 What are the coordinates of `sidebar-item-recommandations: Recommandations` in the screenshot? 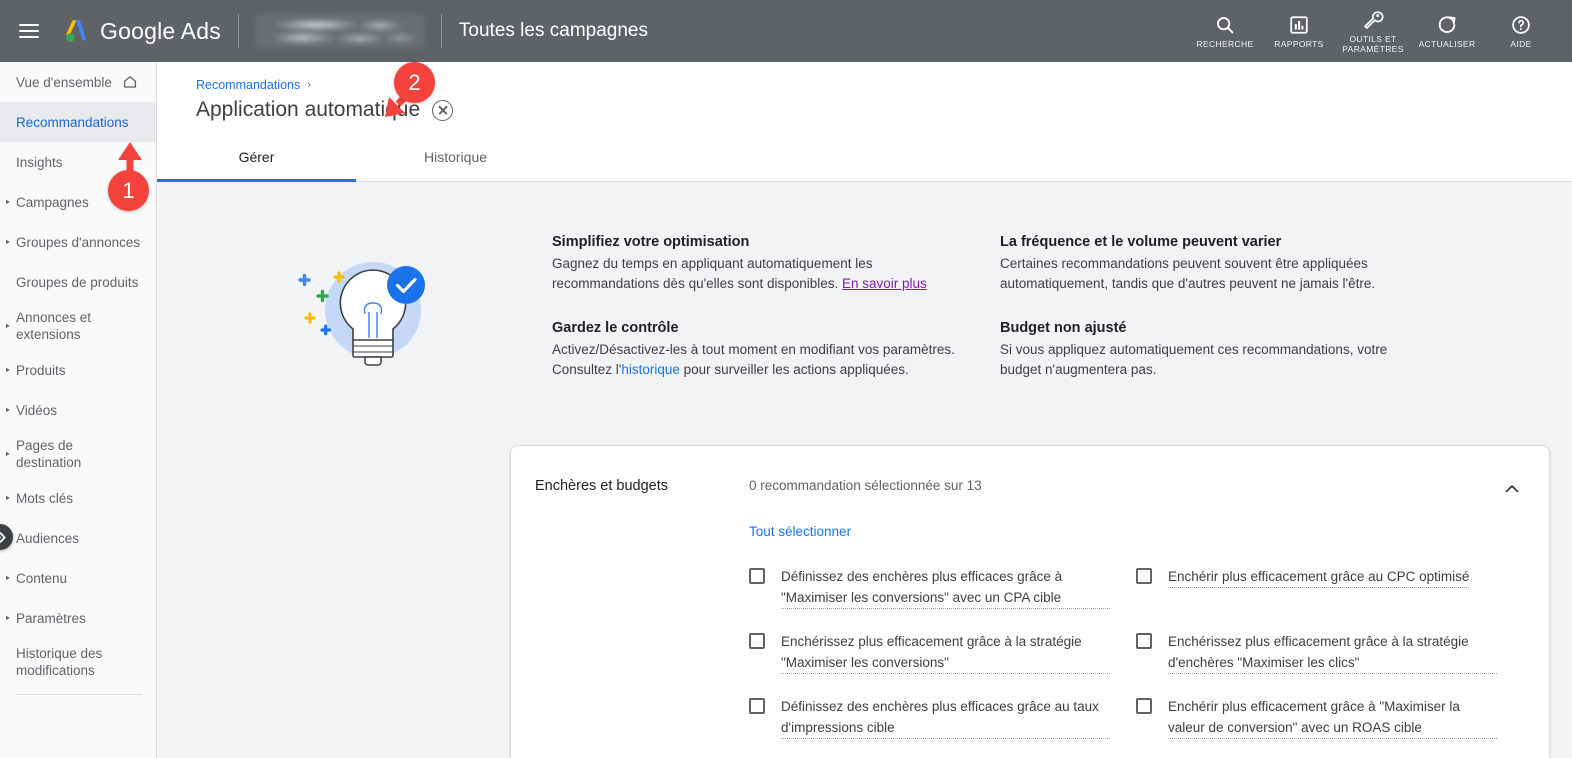 It's located at (78, 122).